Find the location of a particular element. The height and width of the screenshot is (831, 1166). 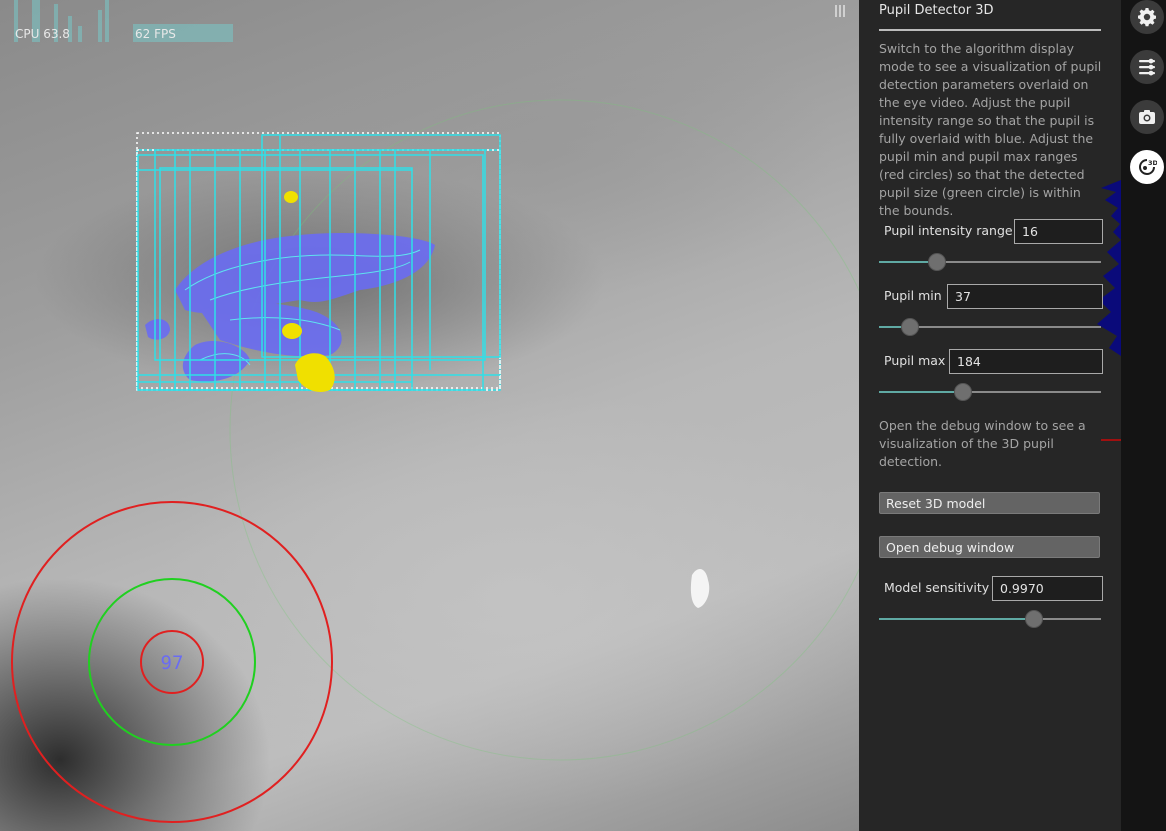

sensitivity-label: Model sensitivity is located at coordinates (937, 587).